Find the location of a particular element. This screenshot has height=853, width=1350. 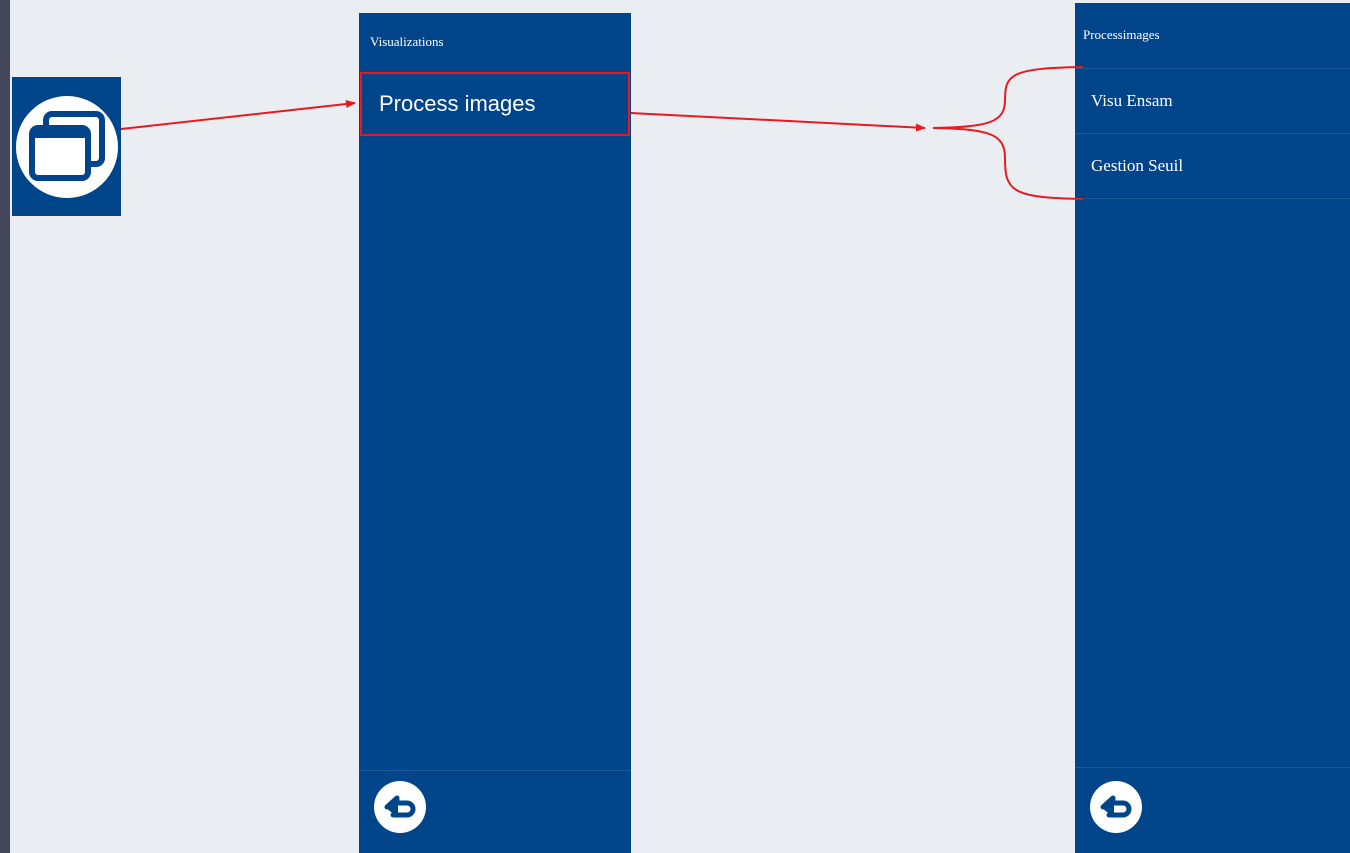

menu-item-label: Visu Ensam is located at coordinates (1132, 100).